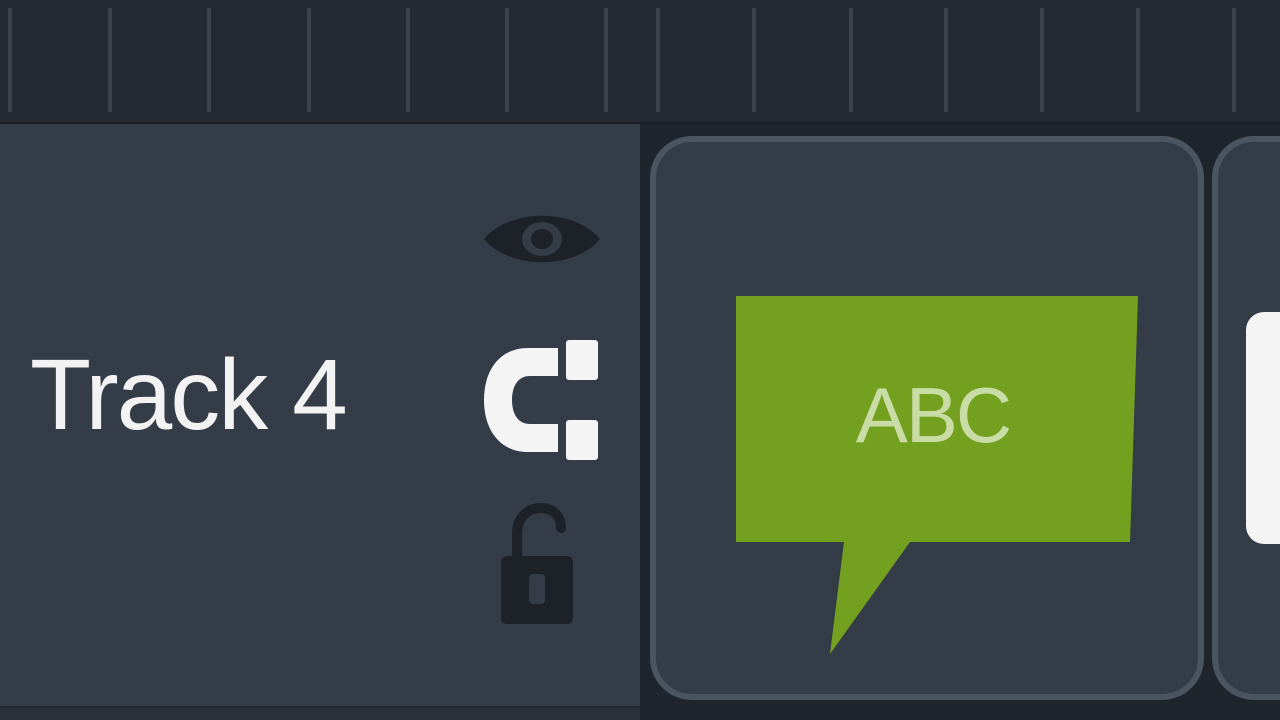 This screenshot has width=1280, height=720. I want to click on magnet-icon, so click(538, 400).